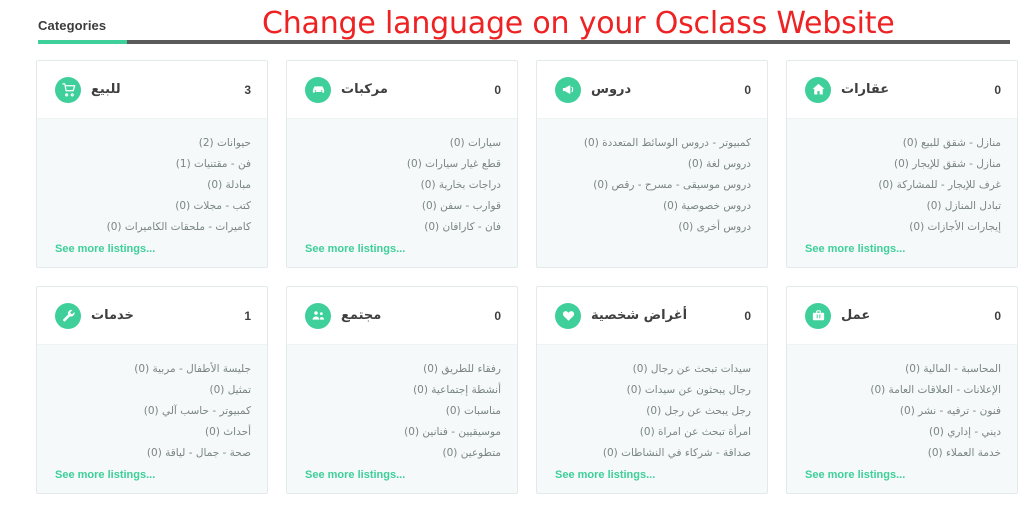 This screenshot has height=526, width=1024. I want to click on subcategory-item: كمبيوتر - حاسب آلي (0), so click(153, 411).